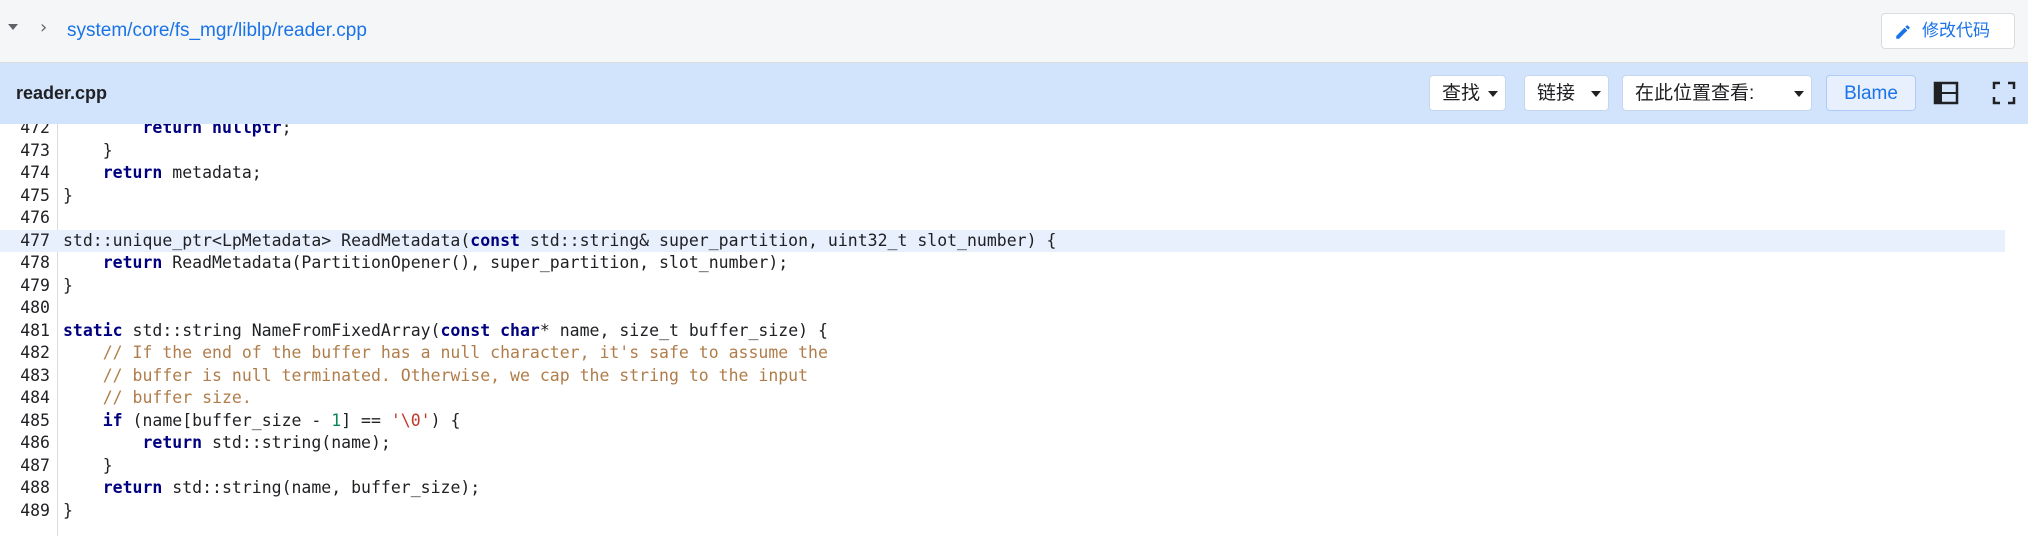 Image resolution: width=2028 pixels, height=536 pixels. Describe the element at coordinates (247, 130) in the screenshot. I see `code-token: nullptr` at that location.